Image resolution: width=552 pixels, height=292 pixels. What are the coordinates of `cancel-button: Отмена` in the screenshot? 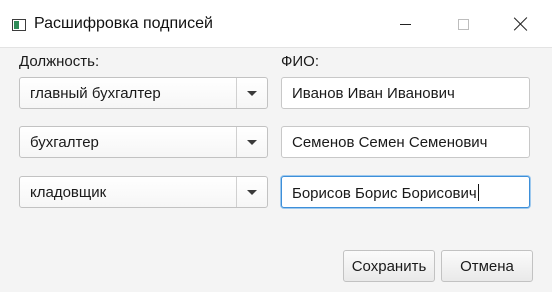 It's located at (487, 266).